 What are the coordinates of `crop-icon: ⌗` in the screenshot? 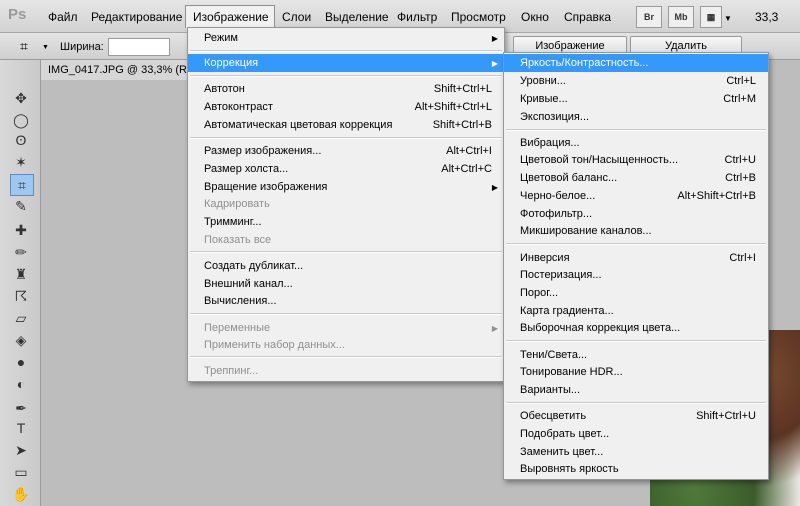 It's located at (24, 46).